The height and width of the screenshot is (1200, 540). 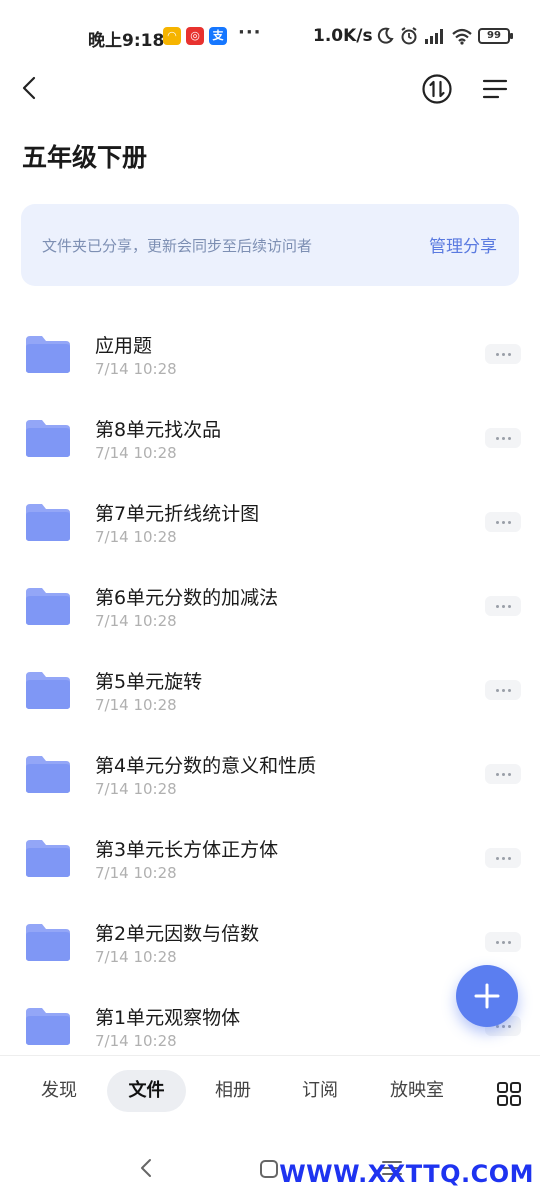 I want to click on share-banner: 文件夹已分享，更新会同步至后续访问者 管理分享, so click(x=270, y=245).